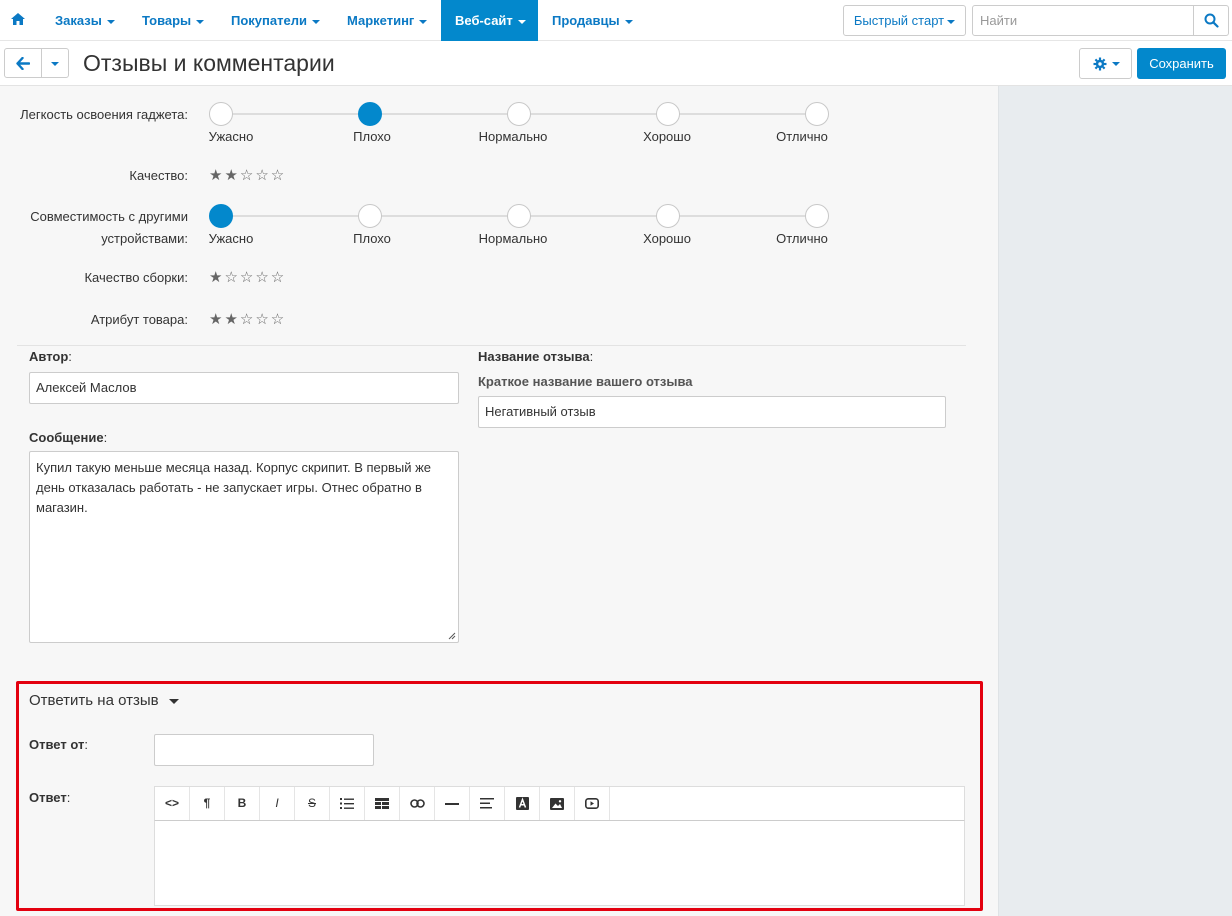 The image size is (1232, 916). What do you see at coordinates (104, 700) in the screenshot?
I see `reply-section-toggle: Ответить на отзыв` at bounding box center [104, 700].